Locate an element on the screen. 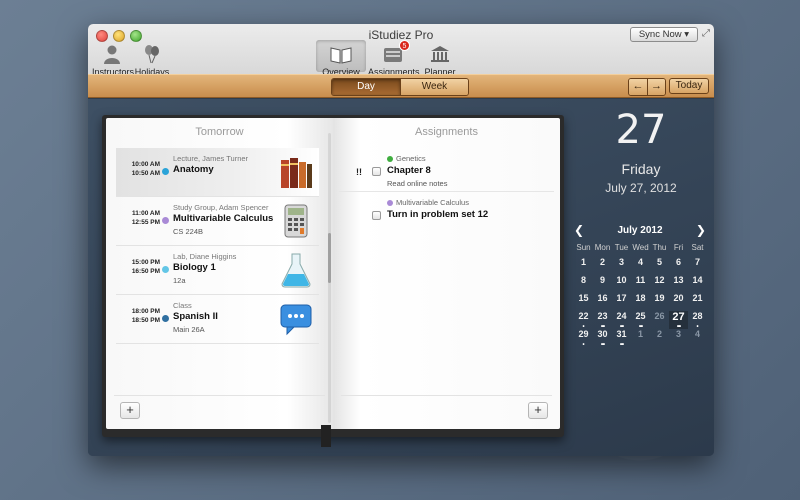 The width and height of the screenshot is (800, 500). view-bar: Day Week ← → Today is located at coordinates (401, 86).